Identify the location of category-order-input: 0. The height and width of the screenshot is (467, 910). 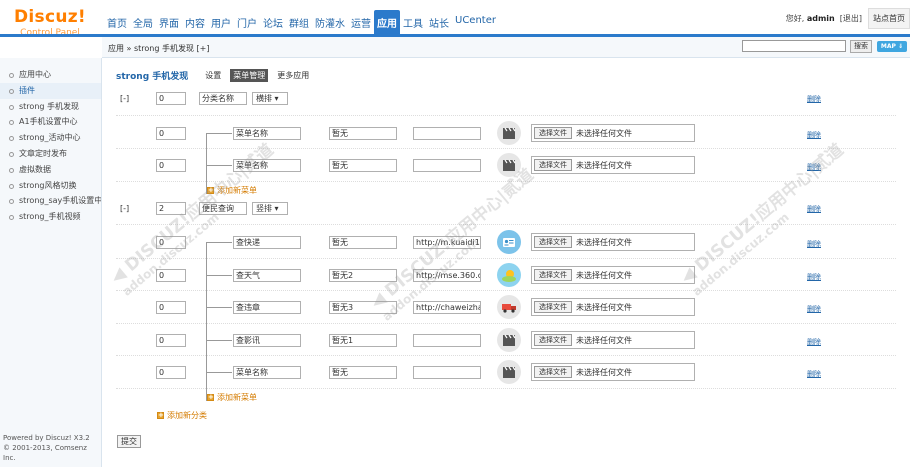
(171, 98).